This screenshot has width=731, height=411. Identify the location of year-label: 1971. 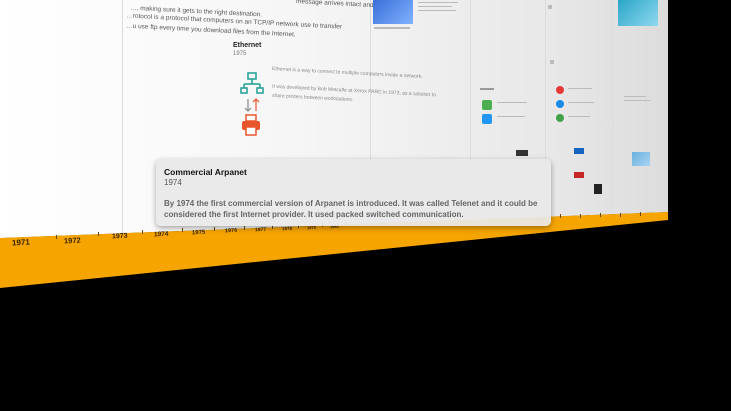
(21, 243).